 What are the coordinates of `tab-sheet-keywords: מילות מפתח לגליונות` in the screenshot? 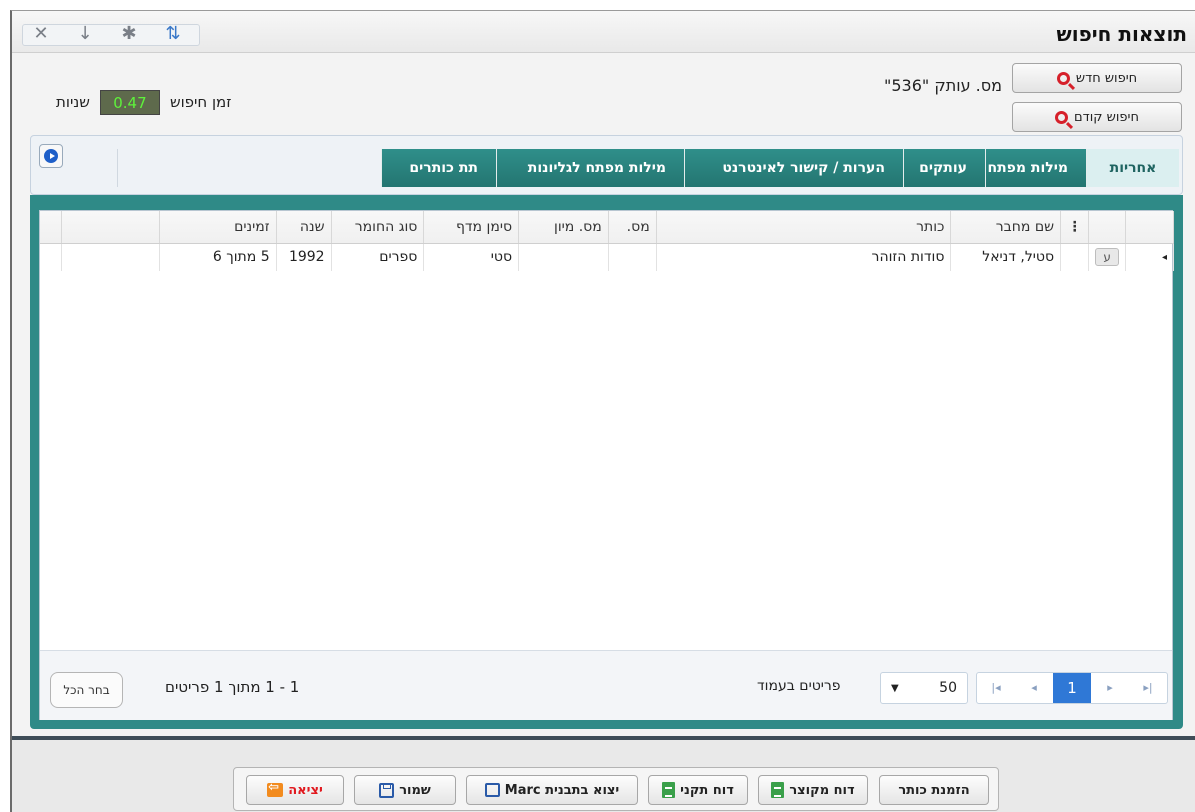 It's located at (590, 168).